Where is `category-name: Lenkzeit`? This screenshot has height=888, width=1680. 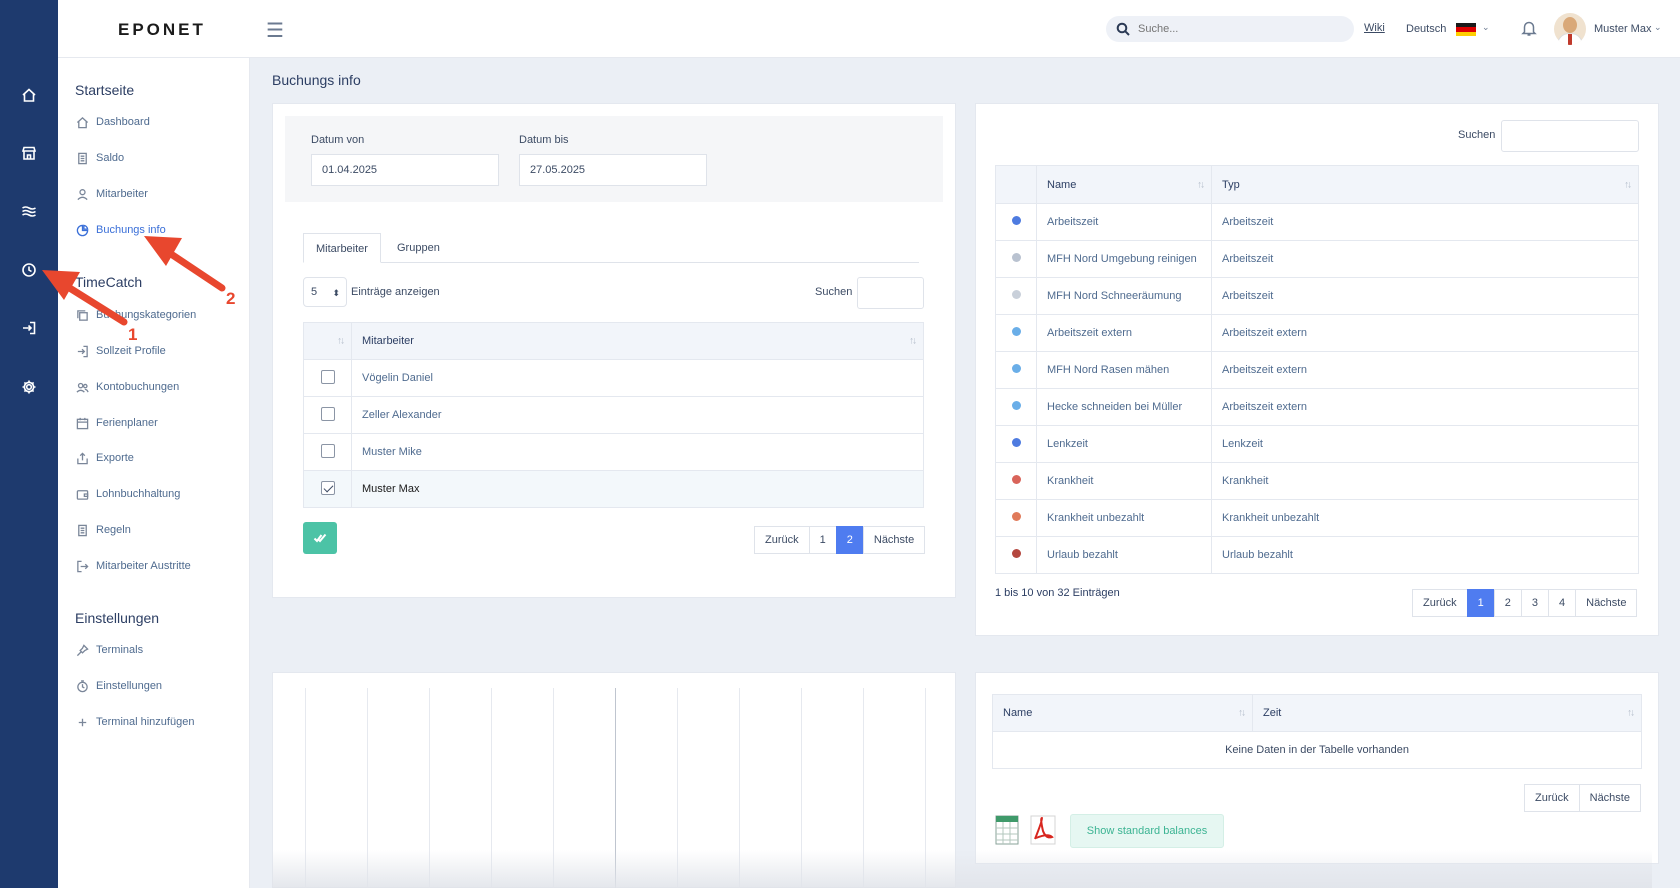
category-name: Lenkzeit is located at coordinates (1124, 444).